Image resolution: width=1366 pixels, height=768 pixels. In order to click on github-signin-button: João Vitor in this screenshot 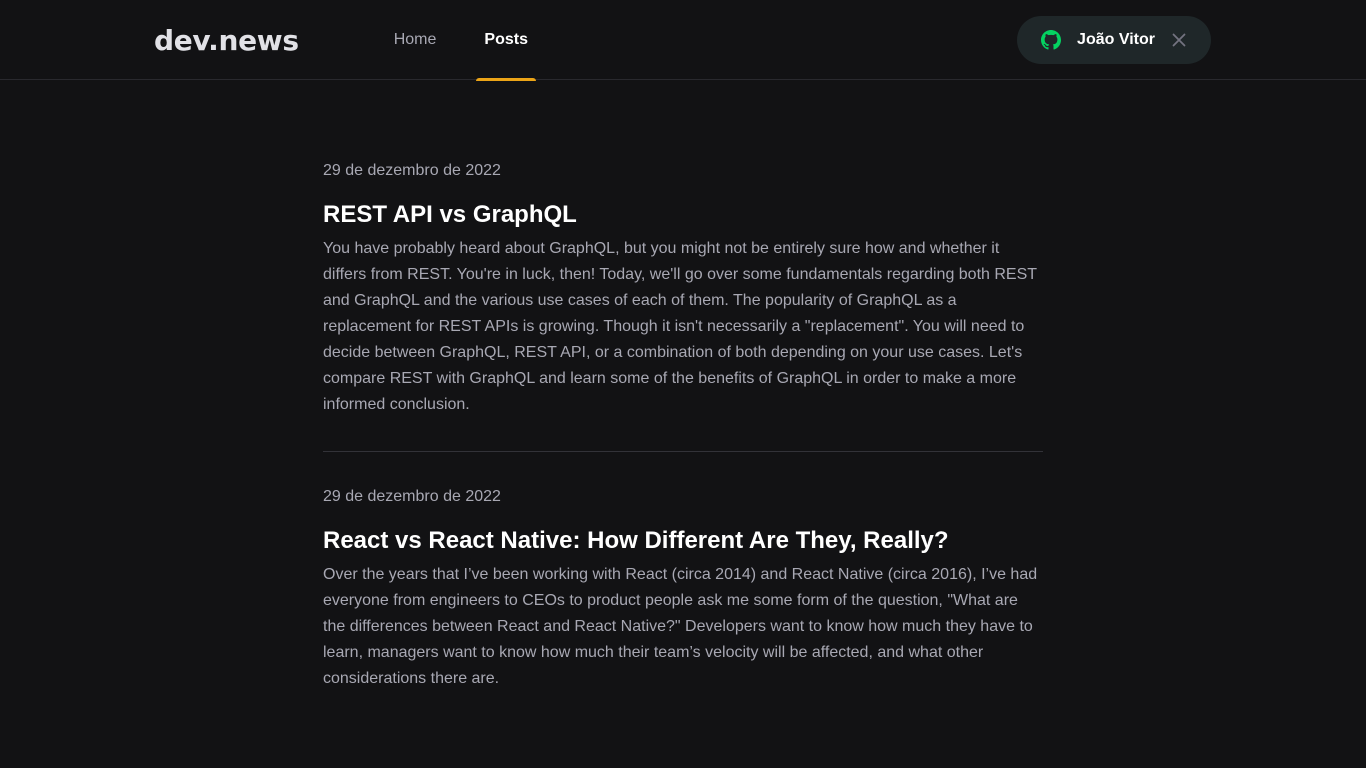, I will do `click(1114, 40)`.